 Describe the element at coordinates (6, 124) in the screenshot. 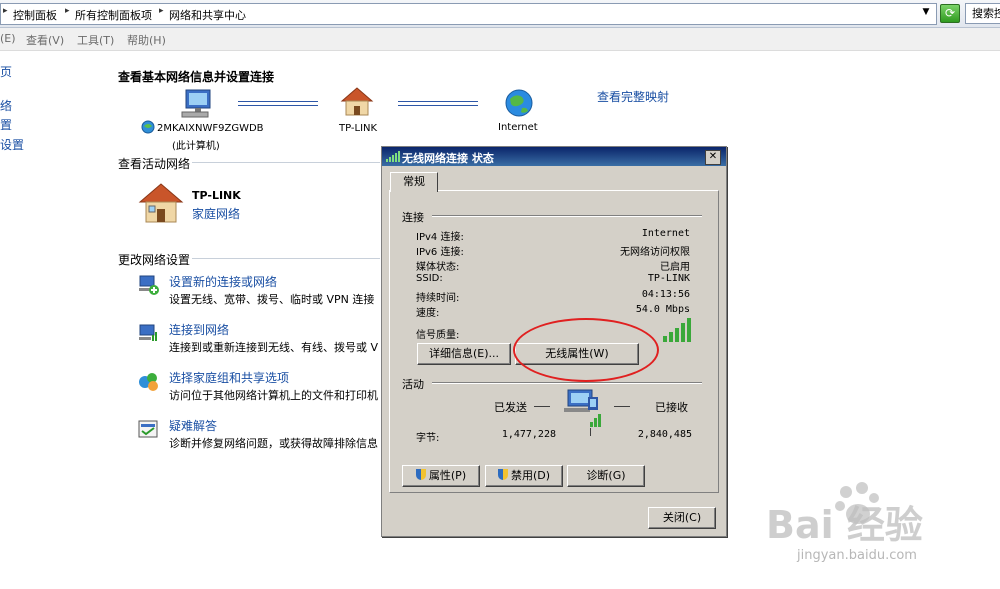

I see `sidebar-link-adapter: 置` at that location.